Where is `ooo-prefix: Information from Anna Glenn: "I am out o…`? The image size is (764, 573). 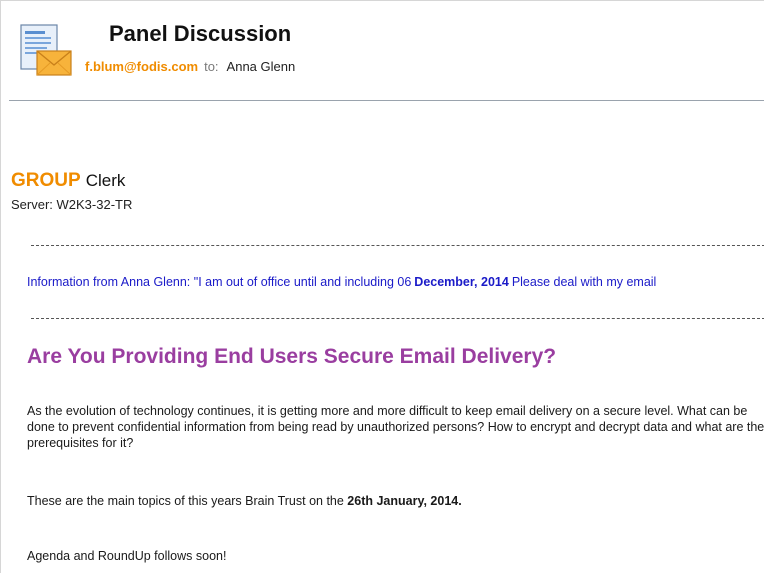 ooo-prefix: Information from Anna Glenn: "I am out o… is located at coordinates (219, 282).